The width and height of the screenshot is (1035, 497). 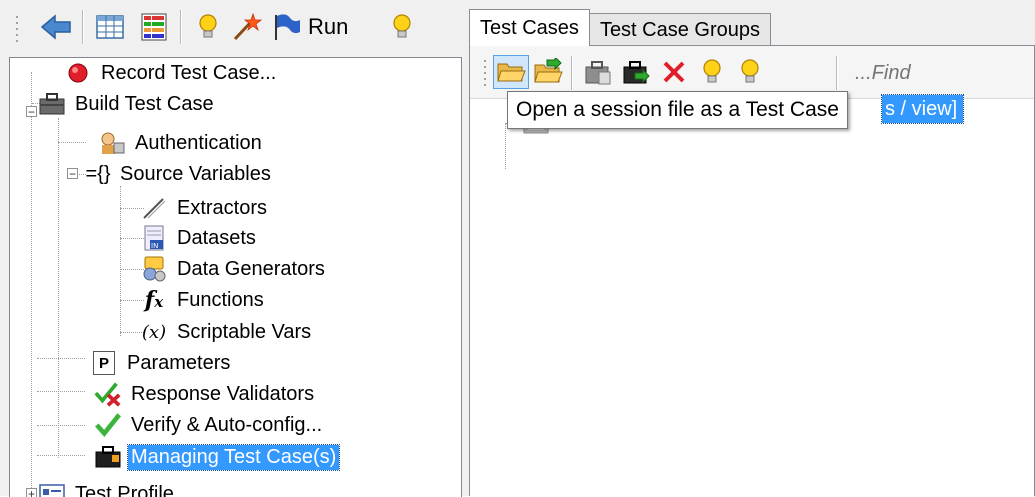 I want to click on x-variable-icon: (x), so click(x=154, y=332).